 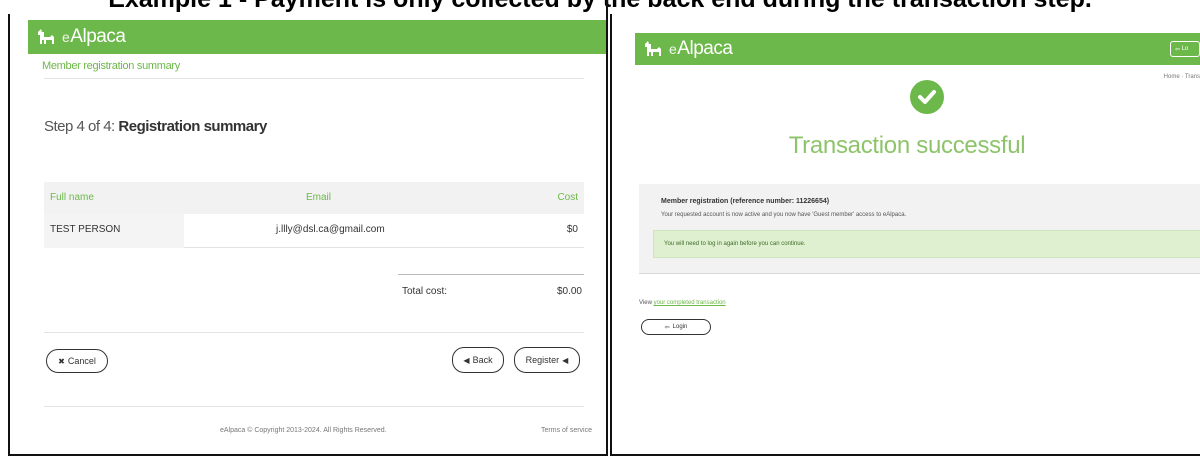 I want to click on view-prefix: View, so click(x=645, y=303).